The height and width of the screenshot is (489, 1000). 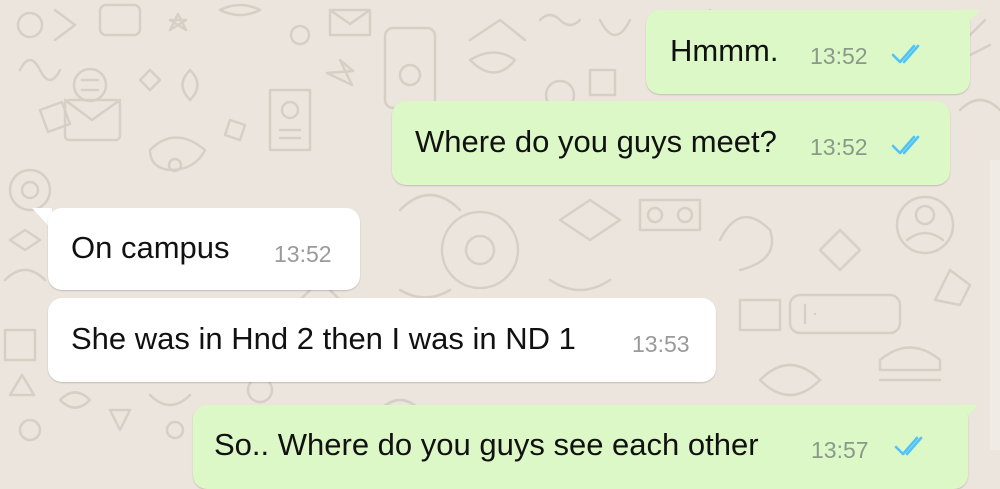 I want to click on message-bubble-outgoing: Hmmm. 13:52, so click(x=808, y=52).